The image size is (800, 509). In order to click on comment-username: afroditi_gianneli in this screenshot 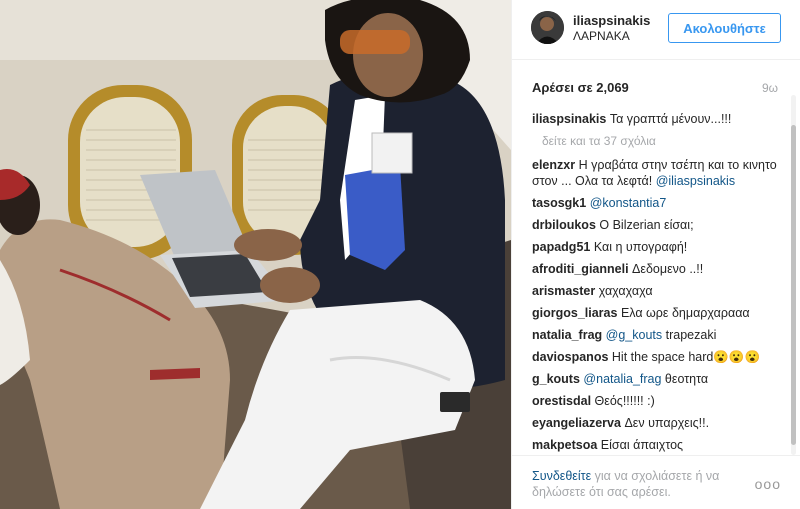, I will do `click(580, 269)`.